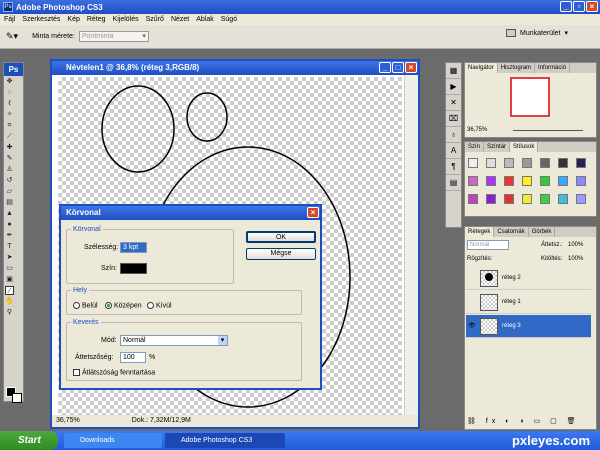  I want to click on eyedropper-icon: ✎▾, so click(12, 36).